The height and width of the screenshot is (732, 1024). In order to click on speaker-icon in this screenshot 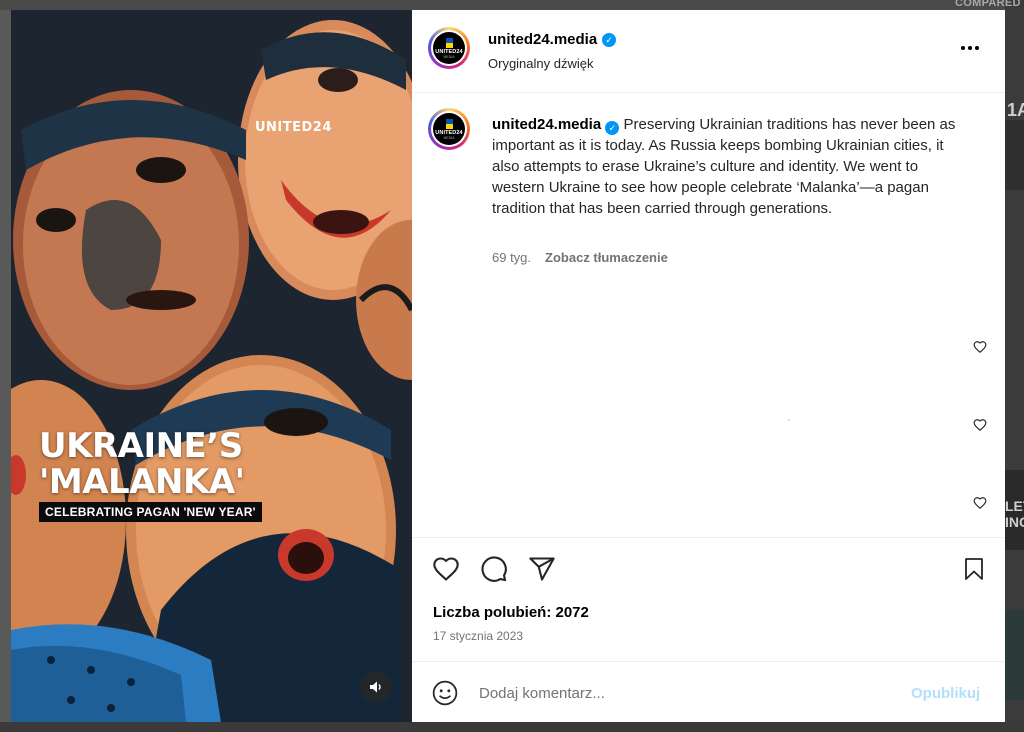, I will do `click(375, 687)`.